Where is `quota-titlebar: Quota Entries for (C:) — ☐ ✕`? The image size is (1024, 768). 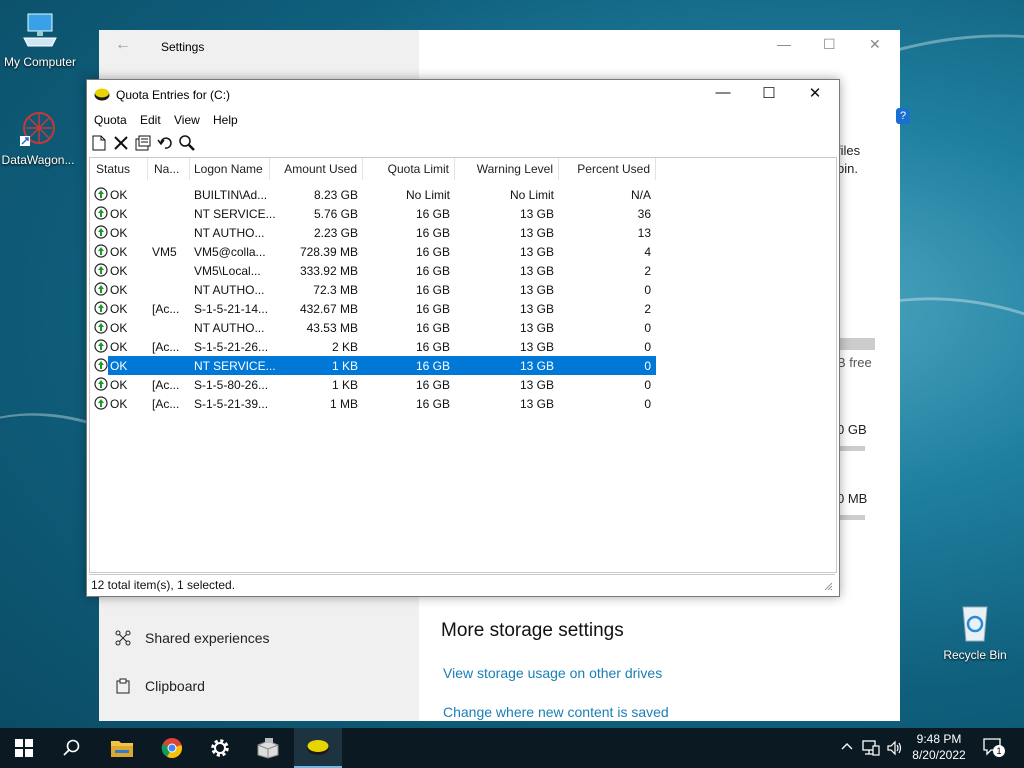
quota-titlebar: Quota Entries for (C:) — ☐ ✕ is located at coordinates (463, 95).